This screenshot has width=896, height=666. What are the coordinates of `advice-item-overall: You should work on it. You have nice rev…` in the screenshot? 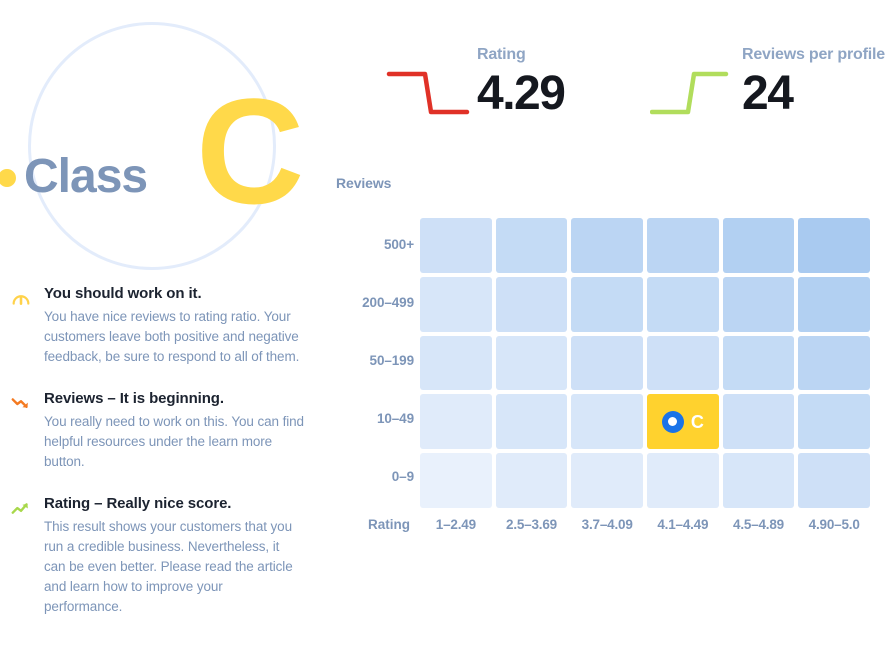 It's located at (165, 325).